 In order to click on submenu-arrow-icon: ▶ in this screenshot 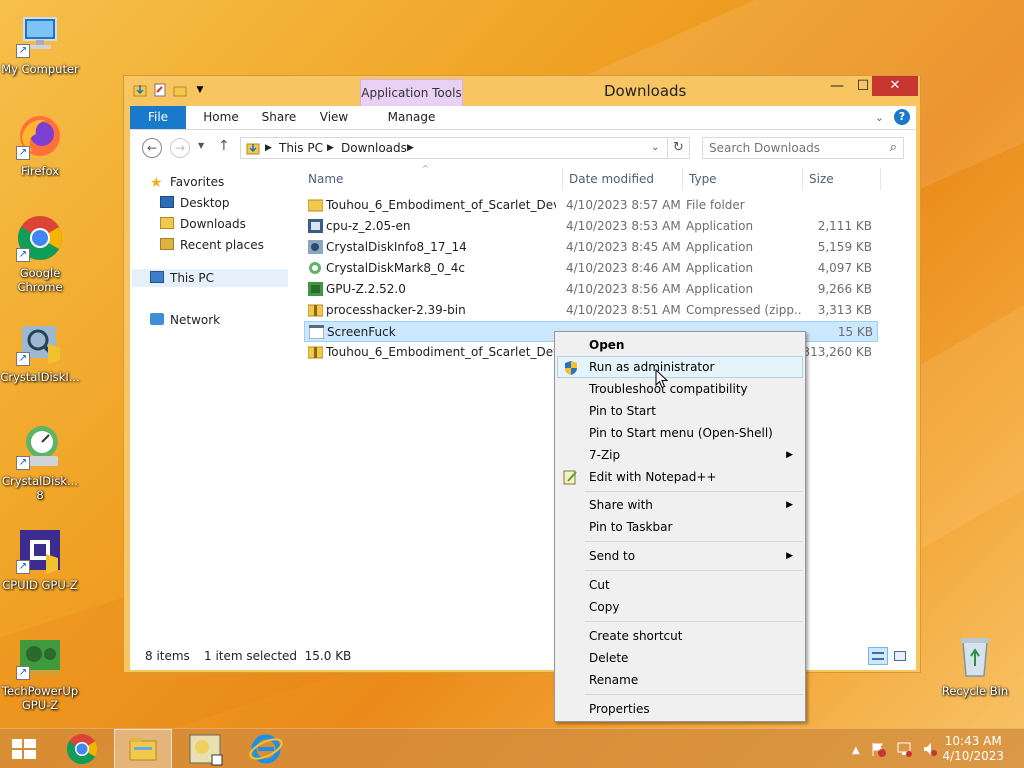, I will do `click(789, 556)`.